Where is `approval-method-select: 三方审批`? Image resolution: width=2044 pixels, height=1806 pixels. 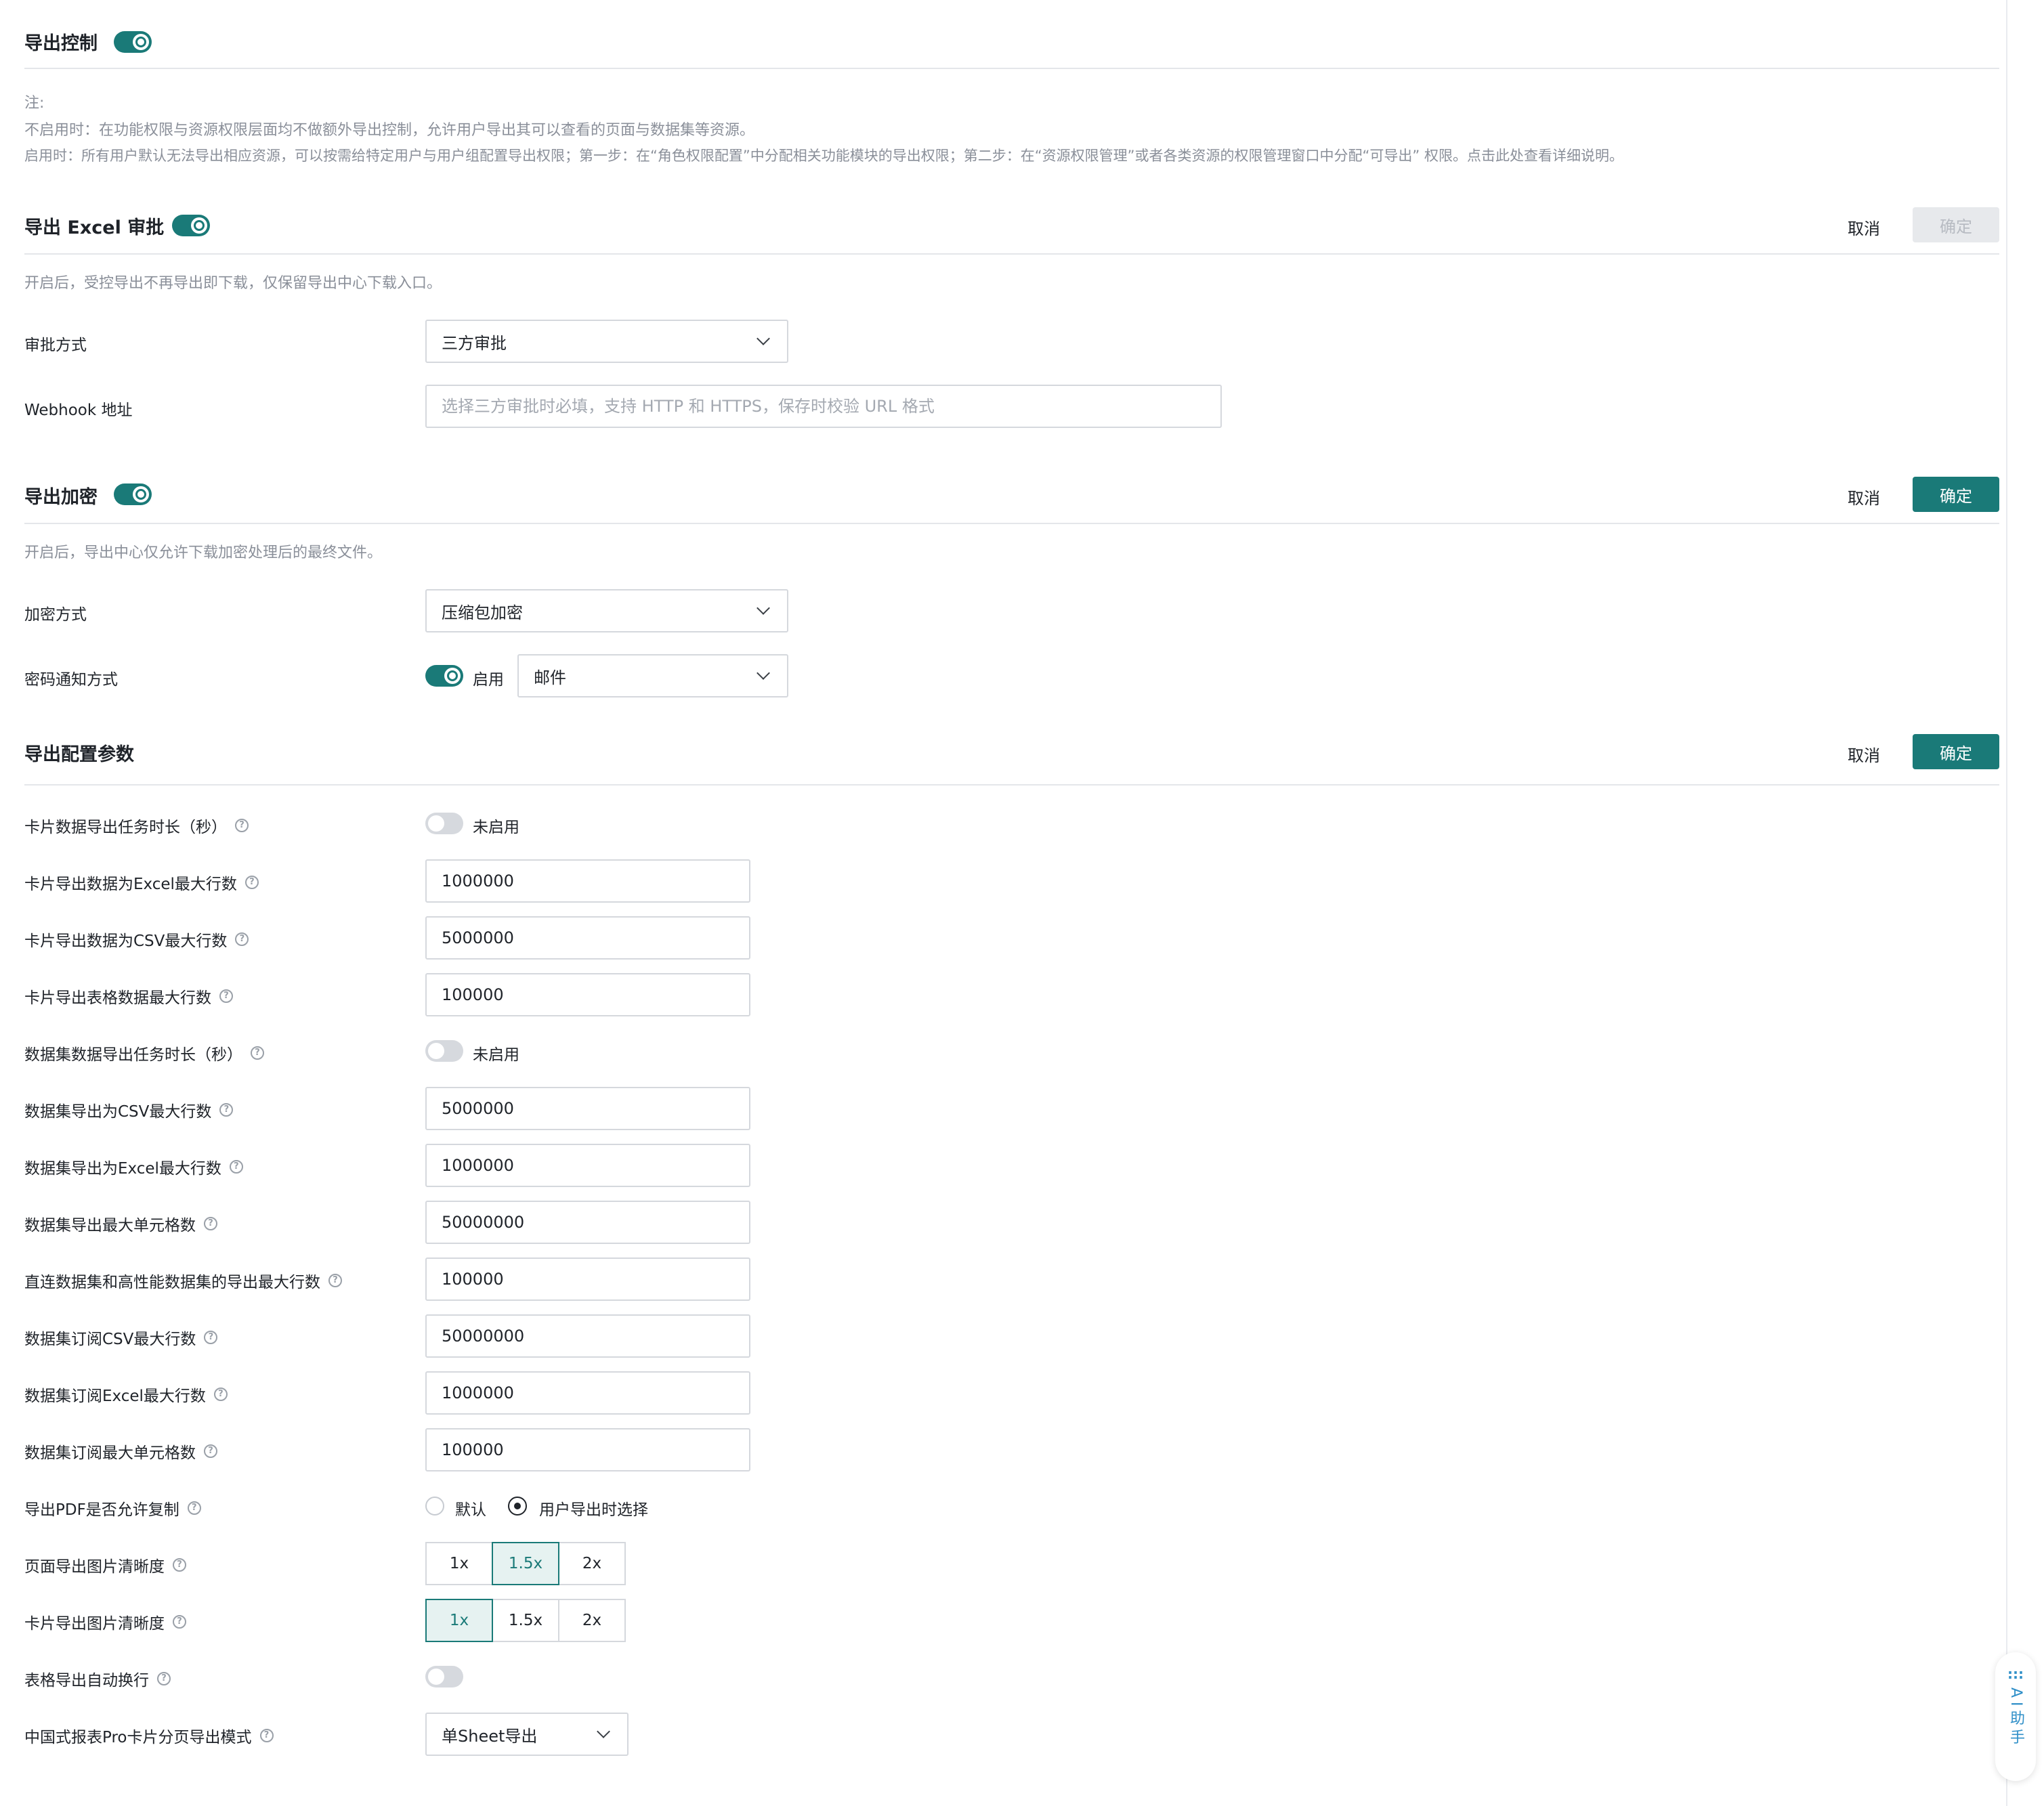
approval-method-select: 三方审批 is located at coordinates (606, 341).